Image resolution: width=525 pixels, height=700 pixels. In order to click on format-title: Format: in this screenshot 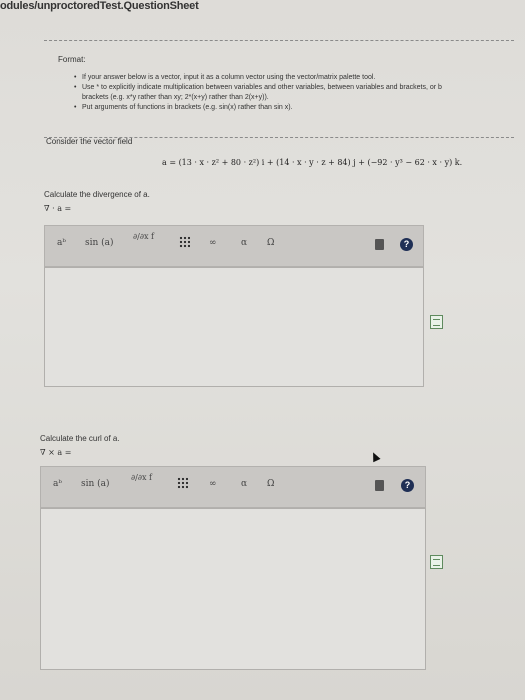, I will do `click(72, 59)`.